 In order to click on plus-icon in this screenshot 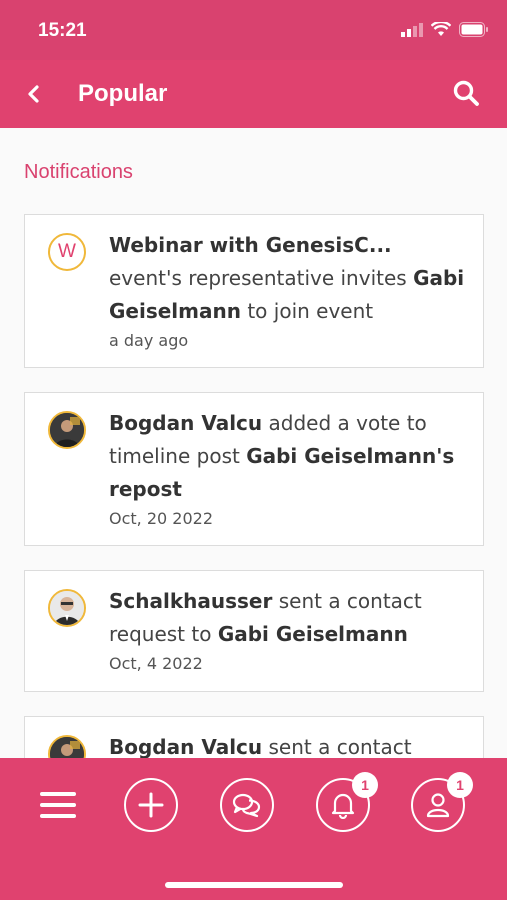, I will do `click(151, 805)`.